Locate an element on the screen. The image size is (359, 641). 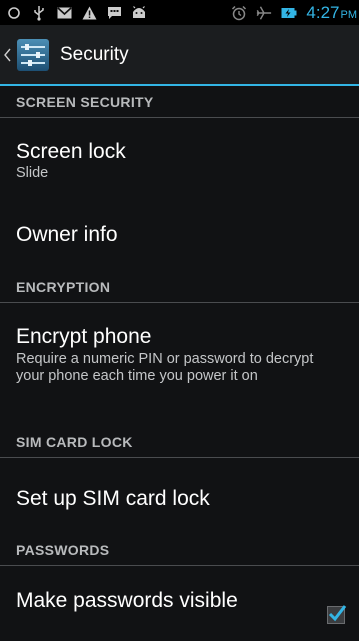
pref-owner-info-title: Owner info is located at coordinates (67, 234).